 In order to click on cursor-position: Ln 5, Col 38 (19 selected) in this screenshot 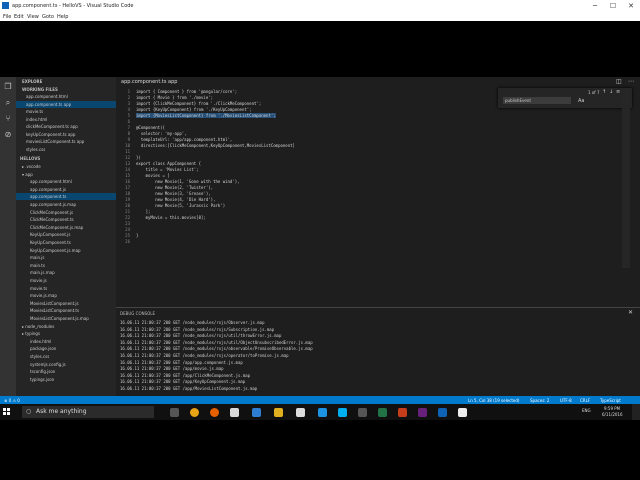, I will do `click(493, 400)`.